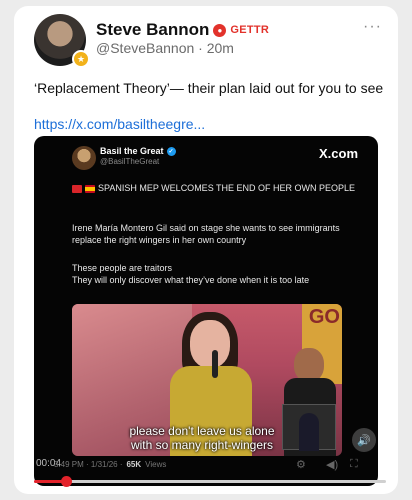 The height and width of the screenshot is (500, 412). I want to click on embed-meta-row: 3:49 PM · 1/31/26 · 65K Views, so click(110, 464).